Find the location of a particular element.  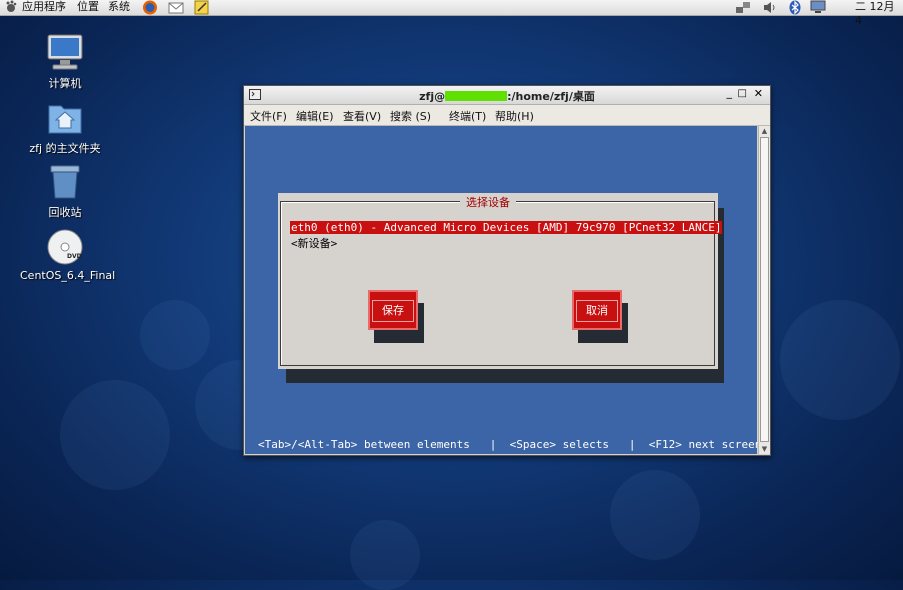

desktop-icon-label: zfj 的主文件夹 is located at coordinates (65, 148).